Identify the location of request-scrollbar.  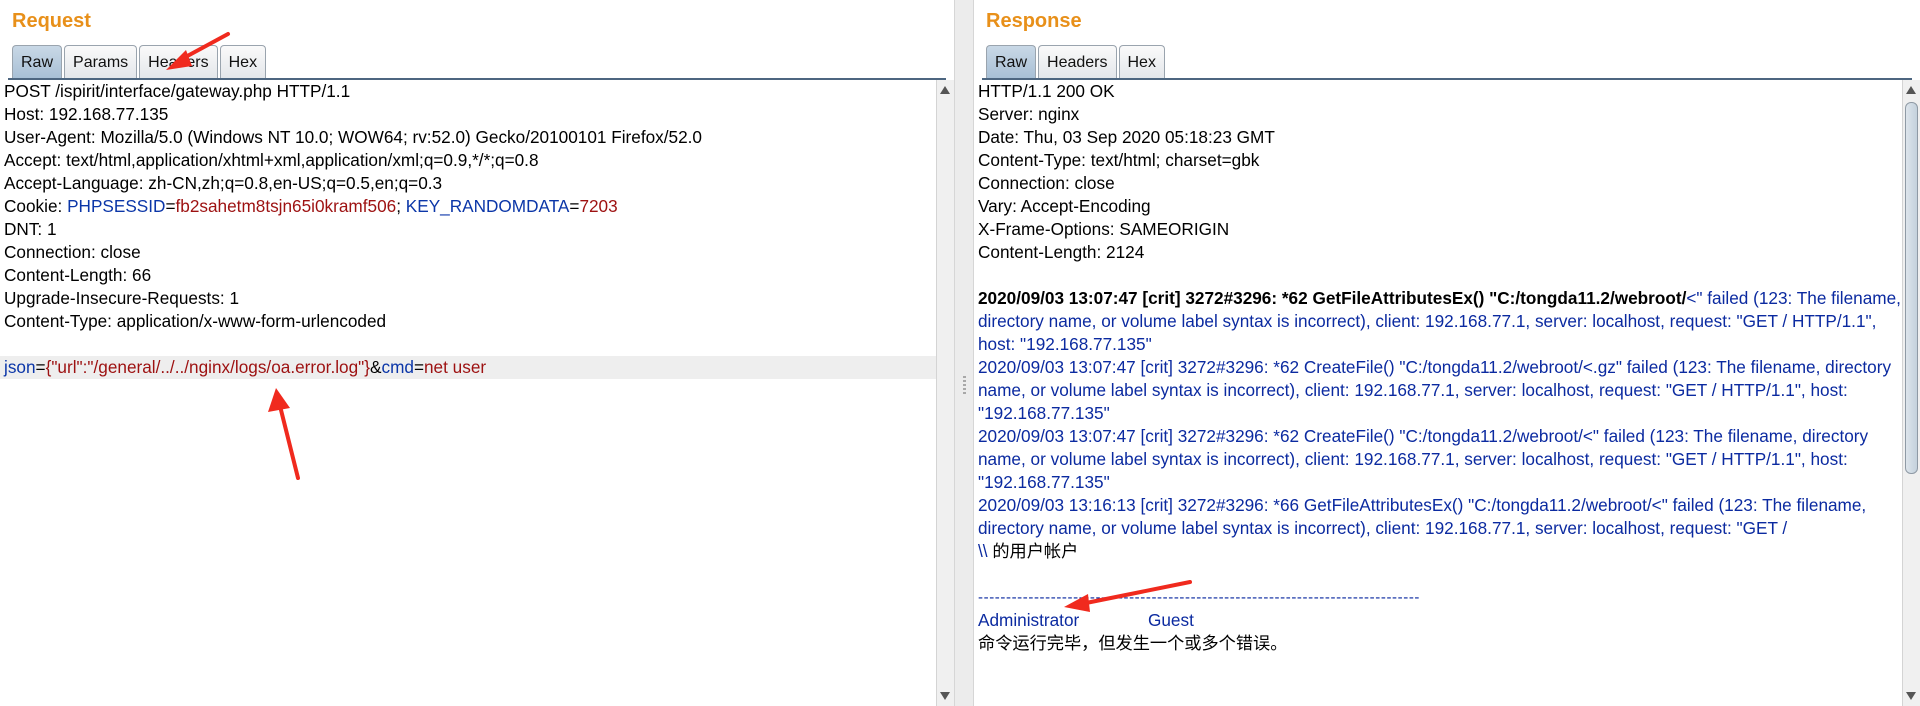
(945, 393).